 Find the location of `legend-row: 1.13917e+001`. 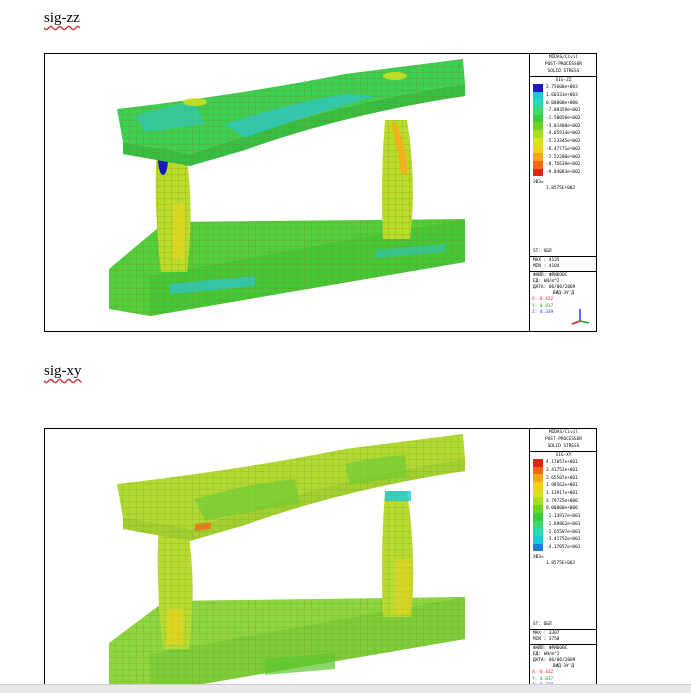

legend-row: 1.13917e+001 is located at coordinates (564, 493).